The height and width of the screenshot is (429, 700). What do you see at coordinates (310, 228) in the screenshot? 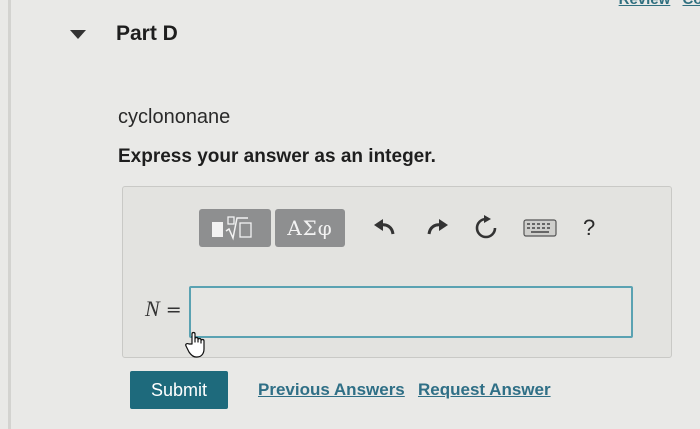
I see `symbols-button: ΑΣφ` at bounding box center [310, 228].